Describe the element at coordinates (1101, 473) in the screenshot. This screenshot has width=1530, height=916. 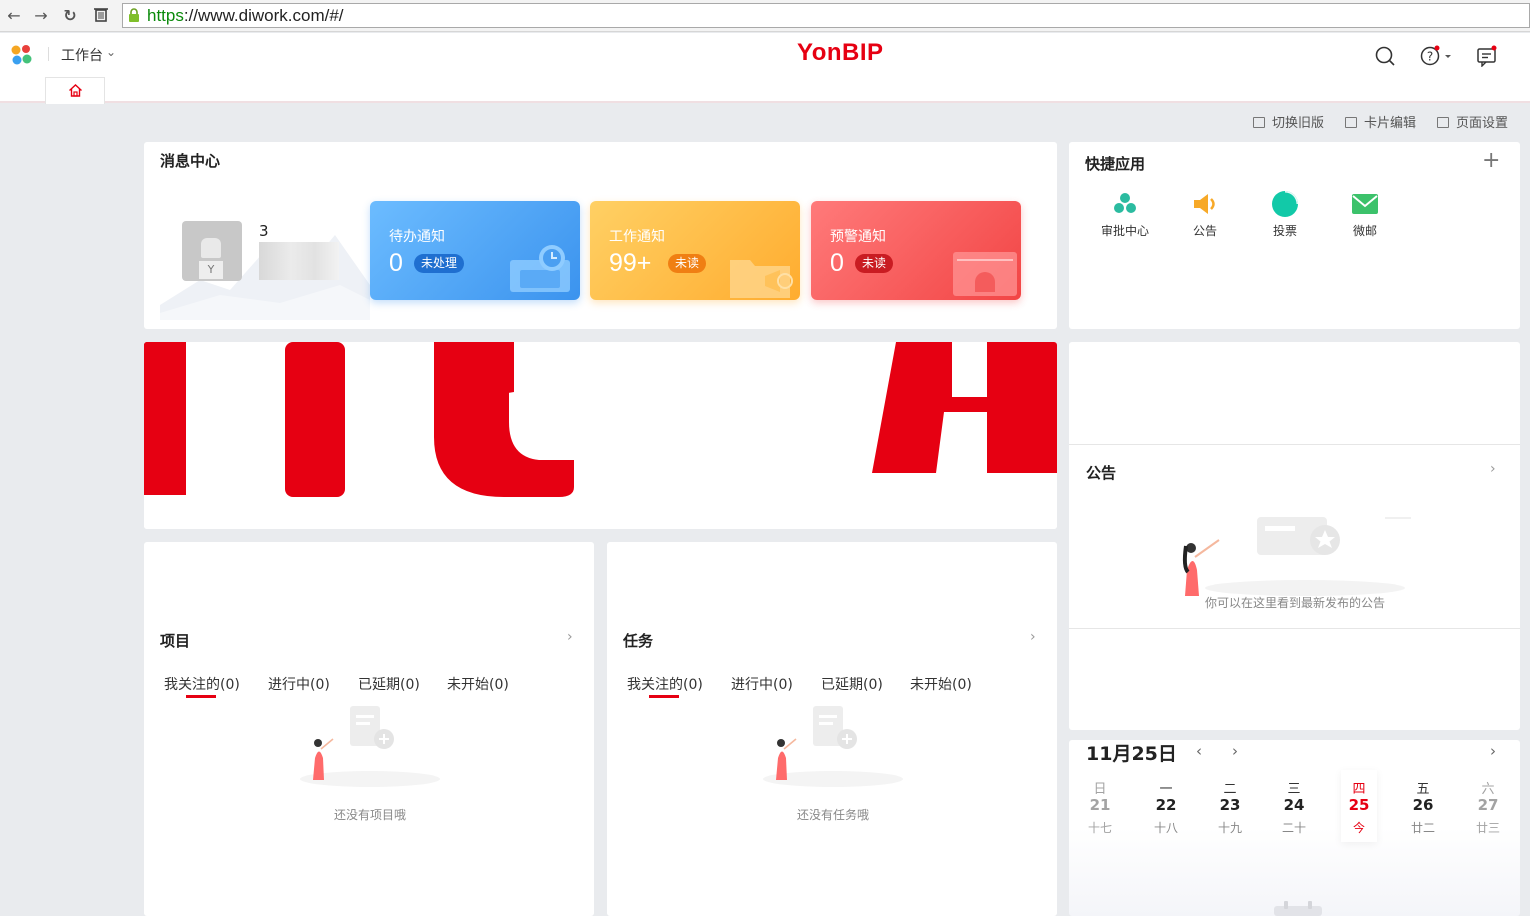
I see `announcement-title: 公告` at that location.